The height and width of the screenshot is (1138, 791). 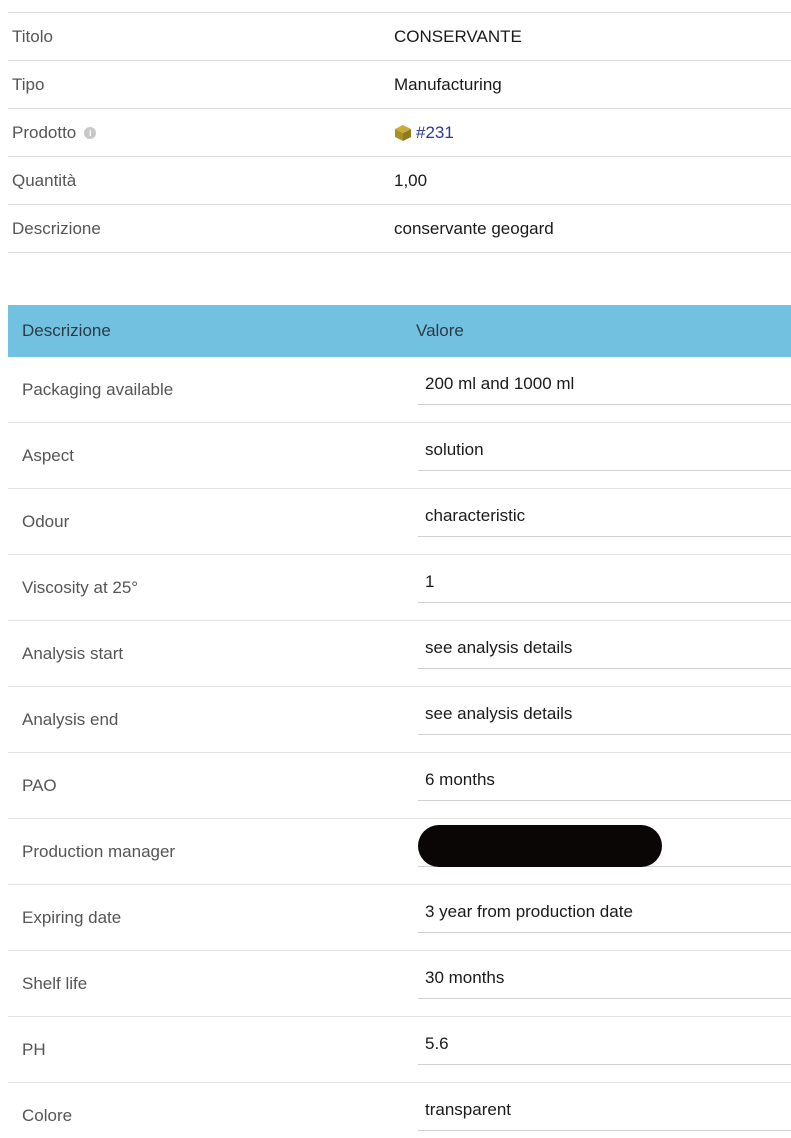 What do you see at coordinates (399, 456) in the screenshot?
I see `attribute-row: Aspect solution` at bounding box center [399, 456].